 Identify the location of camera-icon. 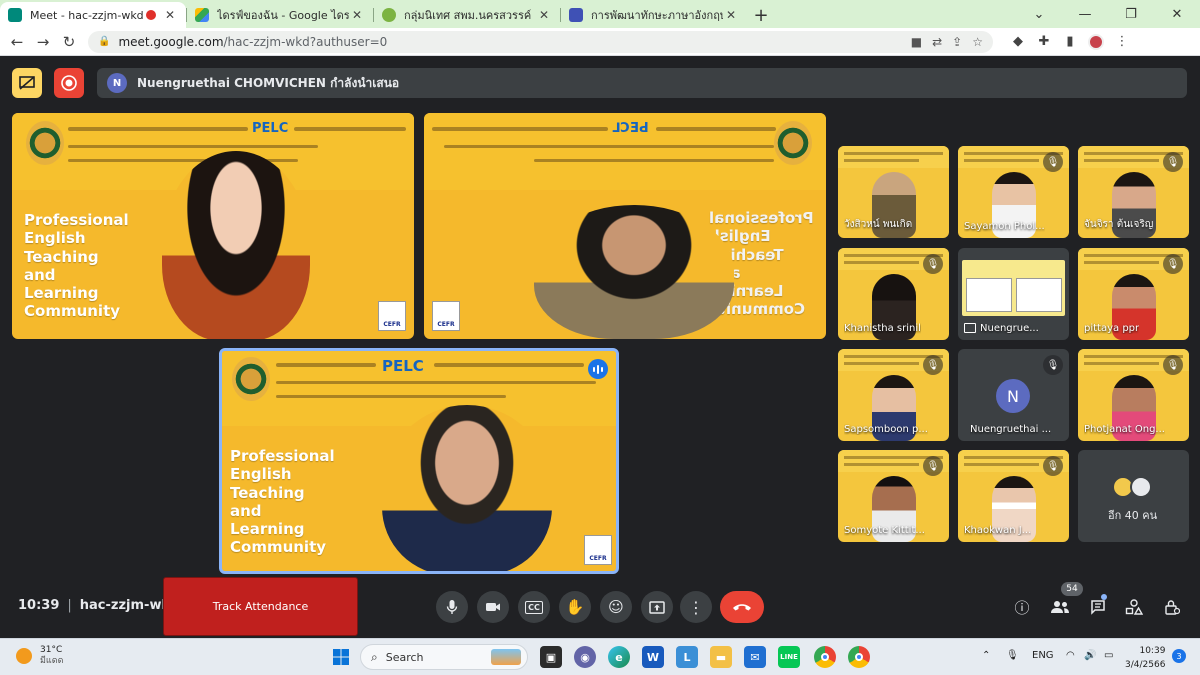
(493, 607).